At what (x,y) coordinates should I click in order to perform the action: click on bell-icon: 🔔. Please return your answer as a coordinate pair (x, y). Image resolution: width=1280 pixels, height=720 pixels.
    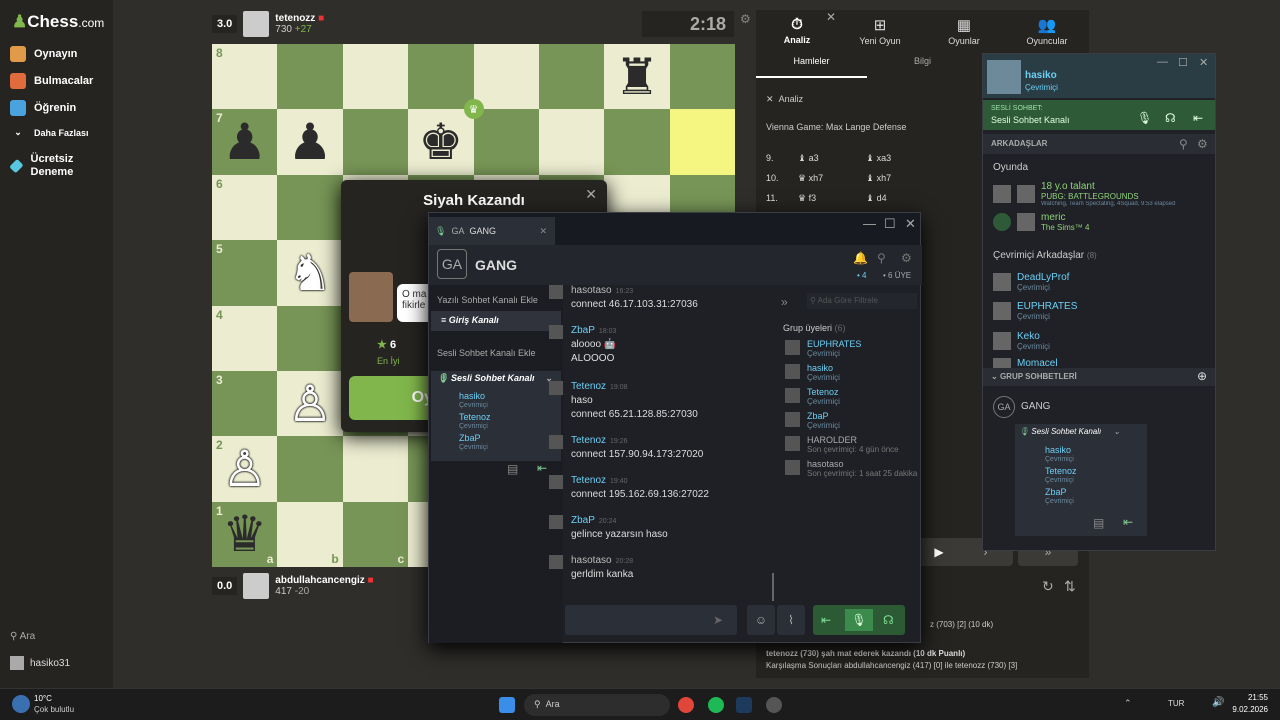
    Looking at the image, I should click on (860, 258).